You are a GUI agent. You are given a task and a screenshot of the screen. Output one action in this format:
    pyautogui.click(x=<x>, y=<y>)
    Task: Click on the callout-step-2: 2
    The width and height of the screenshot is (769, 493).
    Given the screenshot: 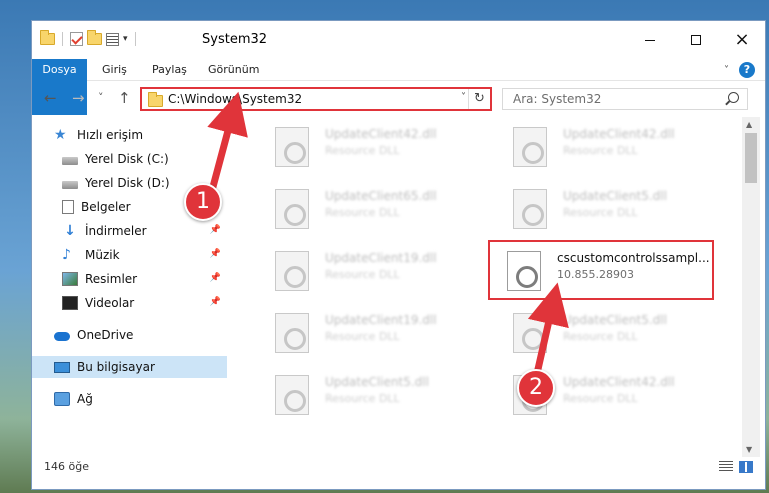 What is the action you would take?
    pyautogui.click(x=536, y=388)
    